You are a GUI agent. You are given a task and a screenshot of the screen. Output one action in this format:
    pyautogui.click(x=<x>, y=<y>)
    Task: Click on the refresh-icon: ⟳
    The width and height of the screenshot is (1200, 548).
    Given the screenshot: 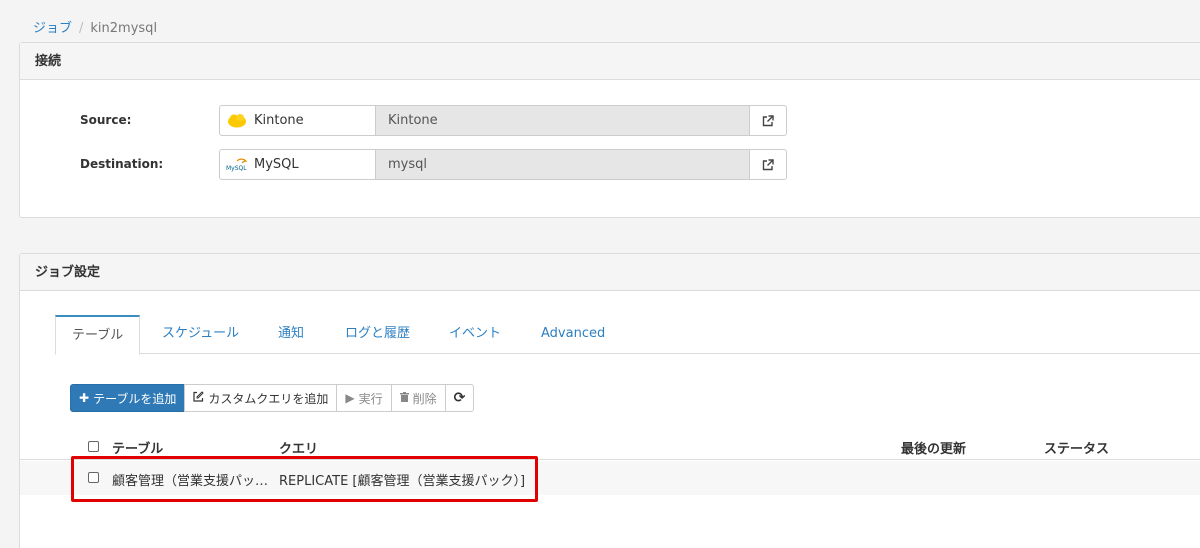 What is the action you would take?
    pyautogui.click(x=459, y=398)
    